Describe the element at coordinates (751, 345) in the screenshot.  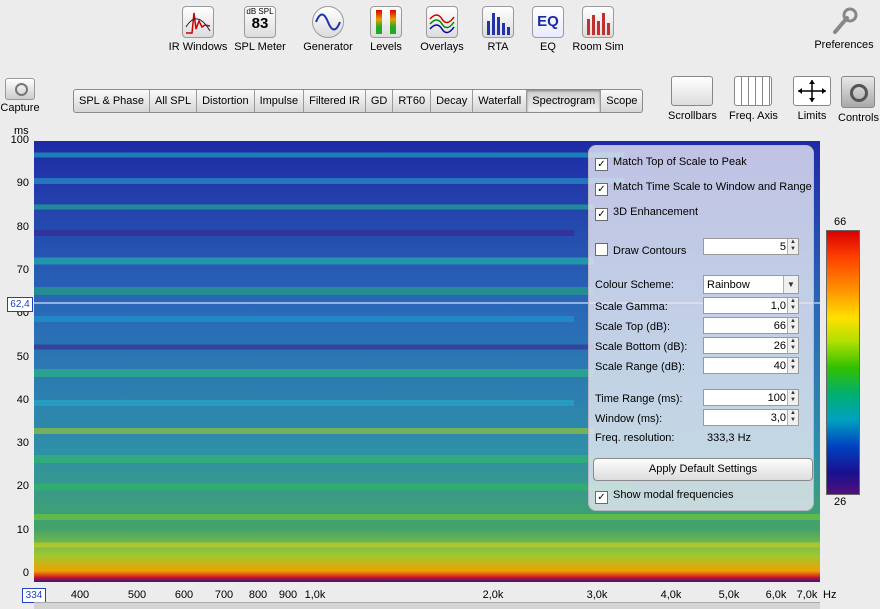
I see `scale-bottom-spinner: 26 ▲ ▼` at that location.